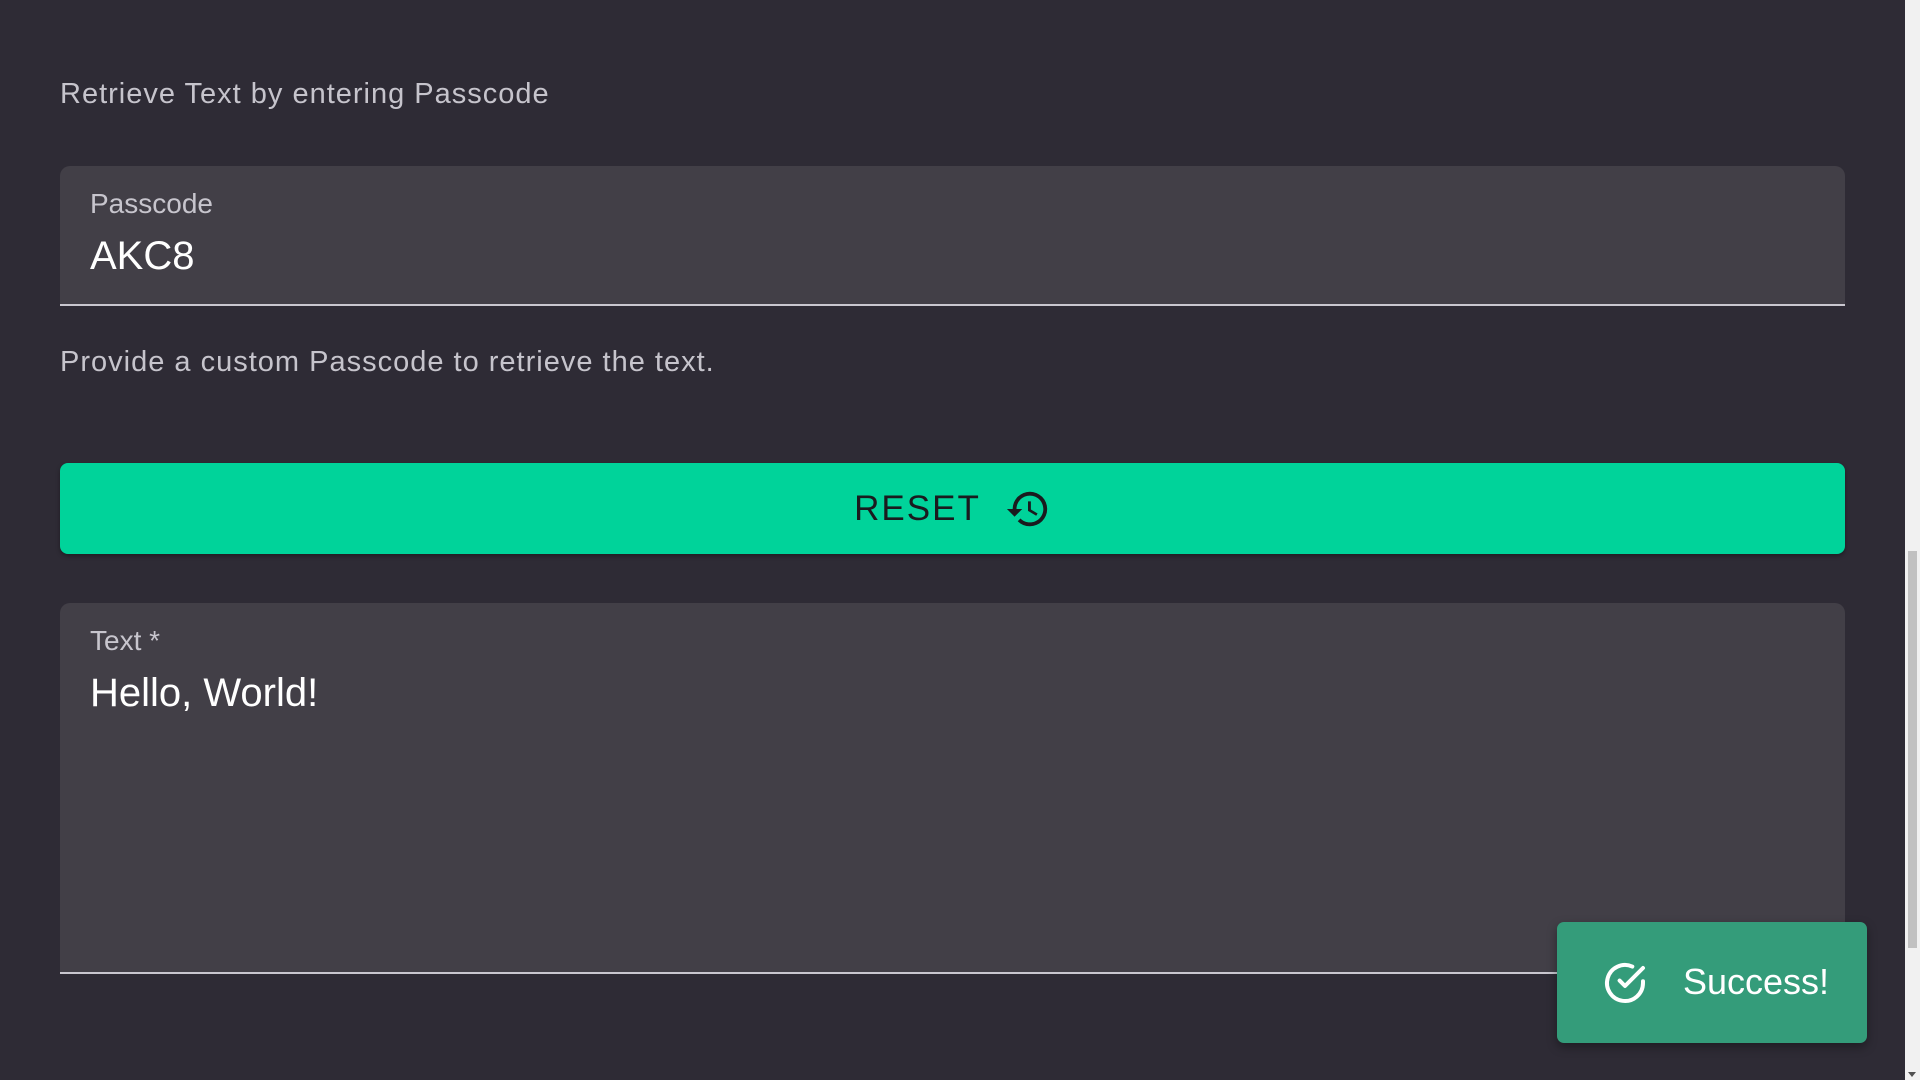 This screenshot has height=1080, width=1920. What do you see at coordinates (142, 256) in the screenshot?
I see `passcode-input: AKC8` at bounding box center [142, 256].